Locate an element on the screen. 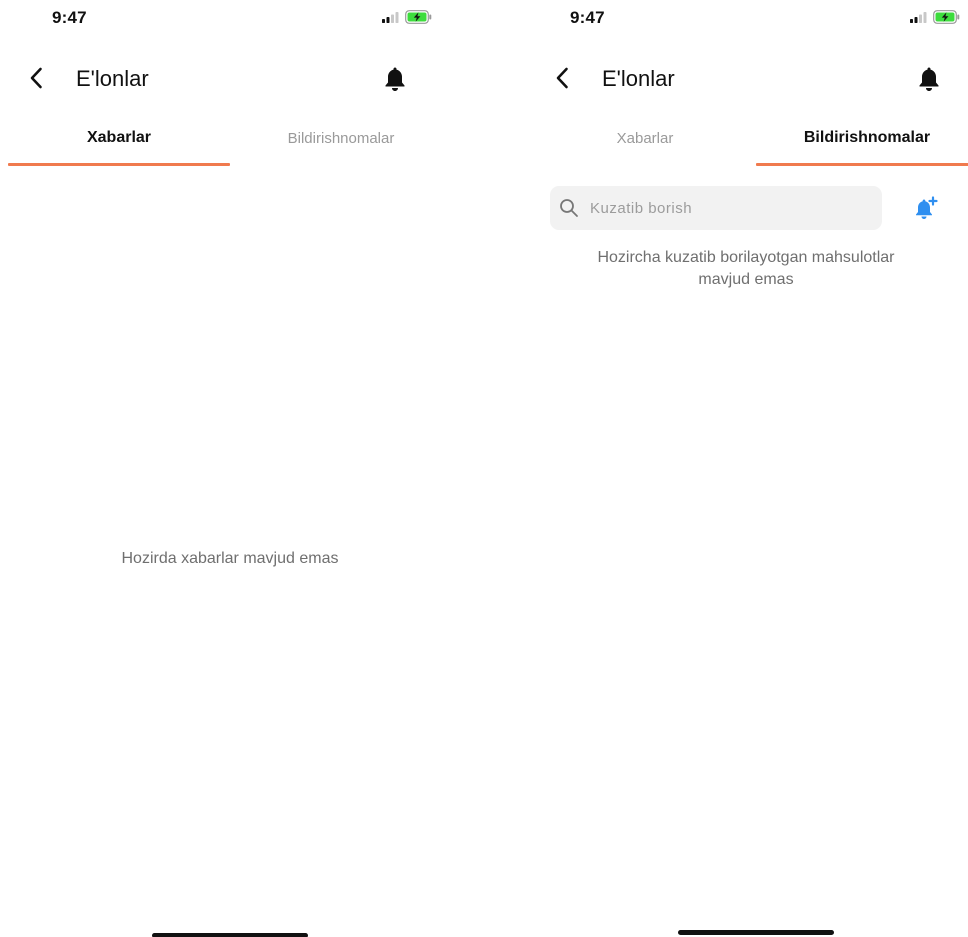 The image size is (968, 937). add-subscription-button is located at coordinates (926, 208).